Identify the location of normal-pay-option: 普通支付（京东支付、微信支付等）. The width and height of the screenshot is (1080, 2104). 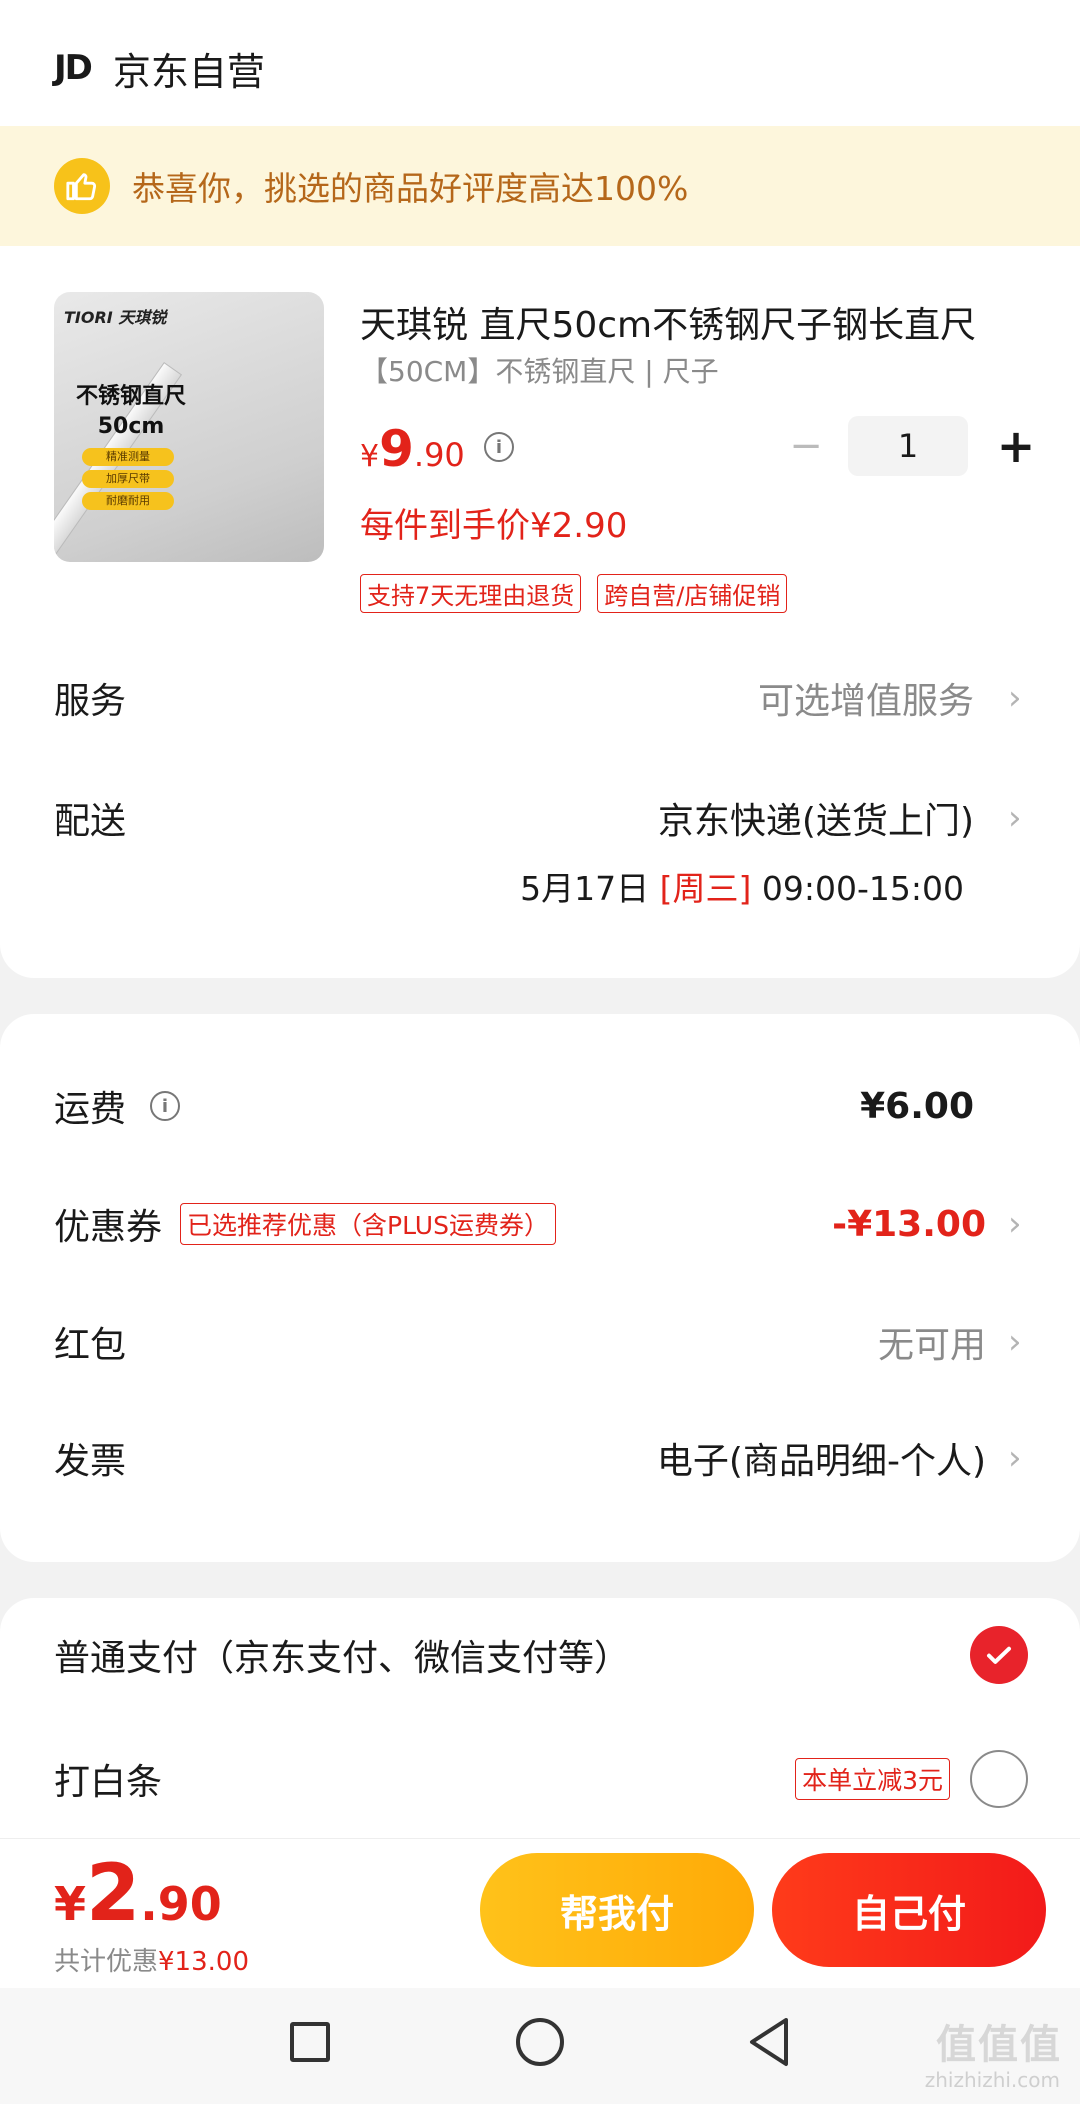
(541, 1655).